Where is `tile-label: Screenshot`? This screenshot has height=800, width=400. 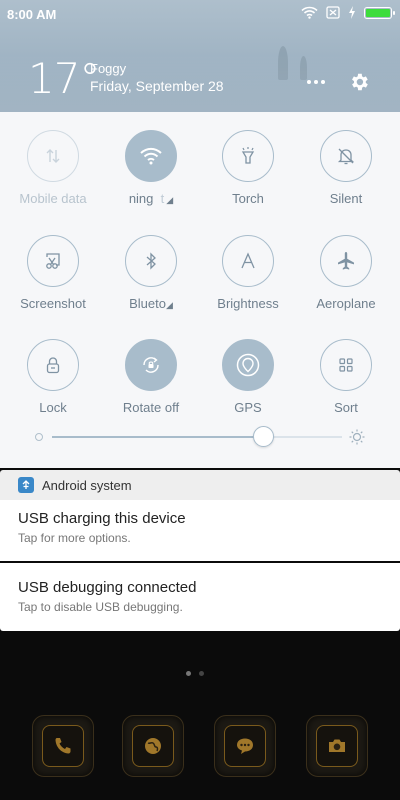
tile-label: Screenshot is located at coordinates (53, 303).